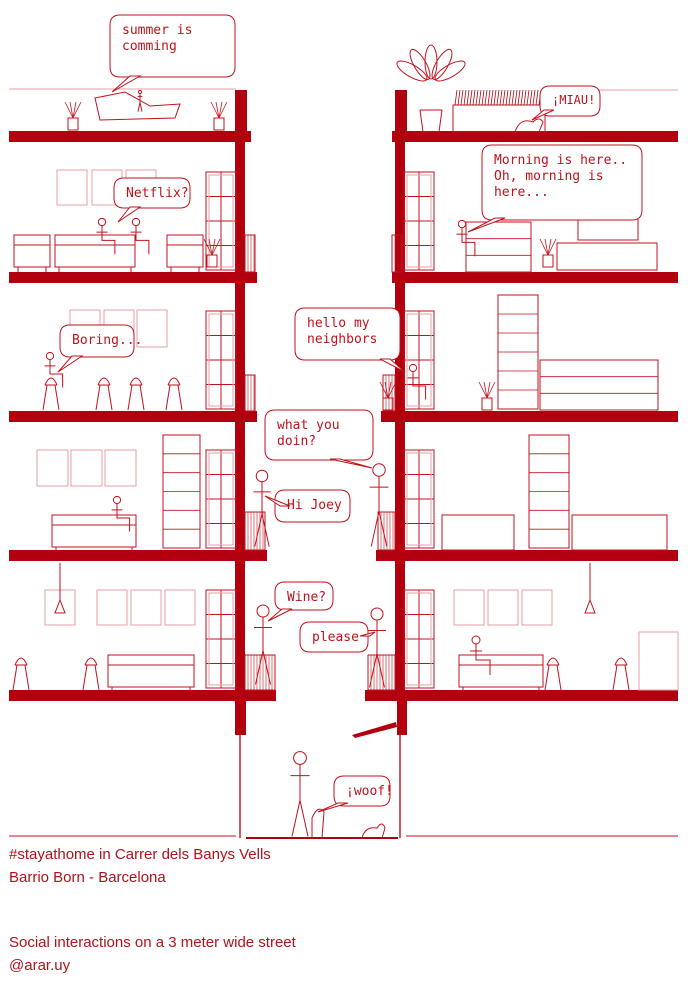  I want to click on speech-bubble-netflix: Netflix?, so click(152, 200).